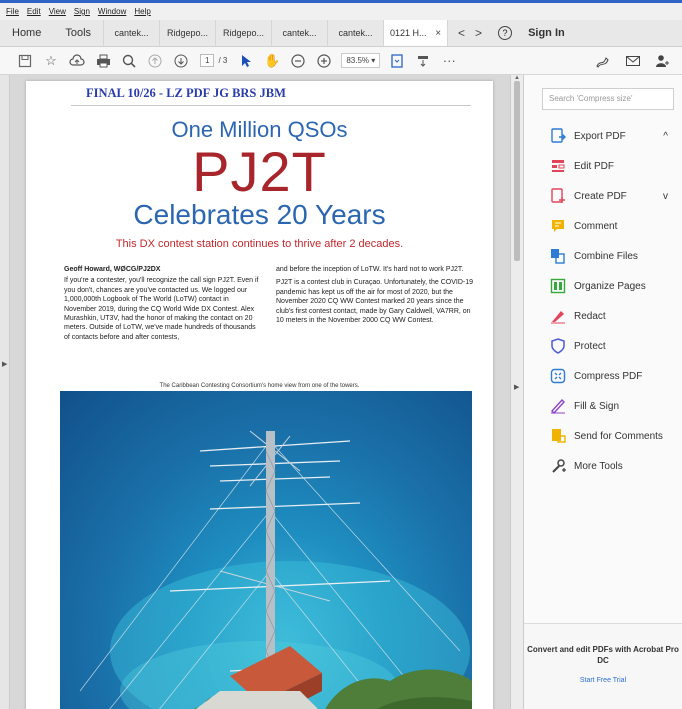 Image resolution: width=682 pixels, height=709 pixels. Describe the element at coordinates (469, 33) in the screenshot. I see `tab-scroll: < >` at that location.